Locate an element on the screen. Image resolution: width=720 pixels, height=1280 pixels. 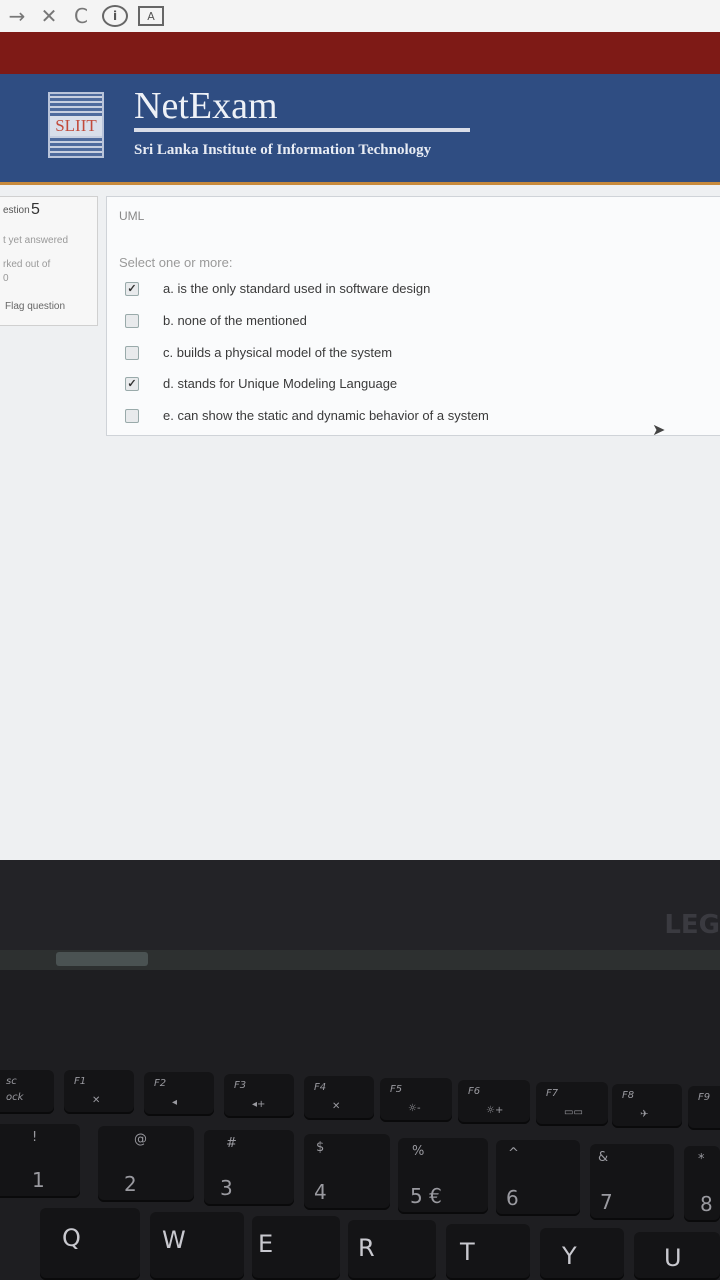
mic-mute-icon: ✕ is located at coordinates (336, 1106).